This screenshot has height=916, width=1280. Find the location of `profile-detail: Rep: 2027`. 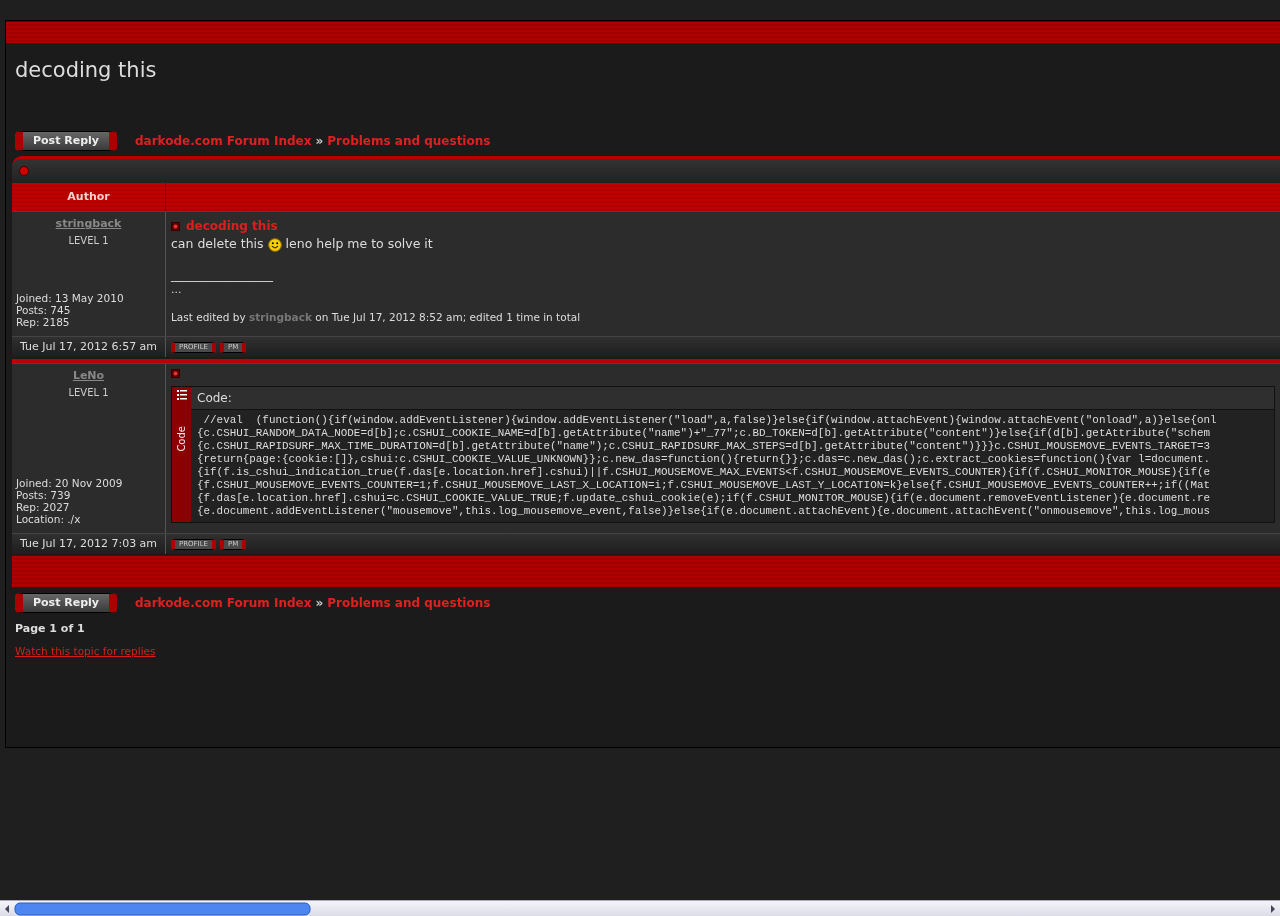

profile-detail: Rep: 2027 is located at coordinates (43, 507).